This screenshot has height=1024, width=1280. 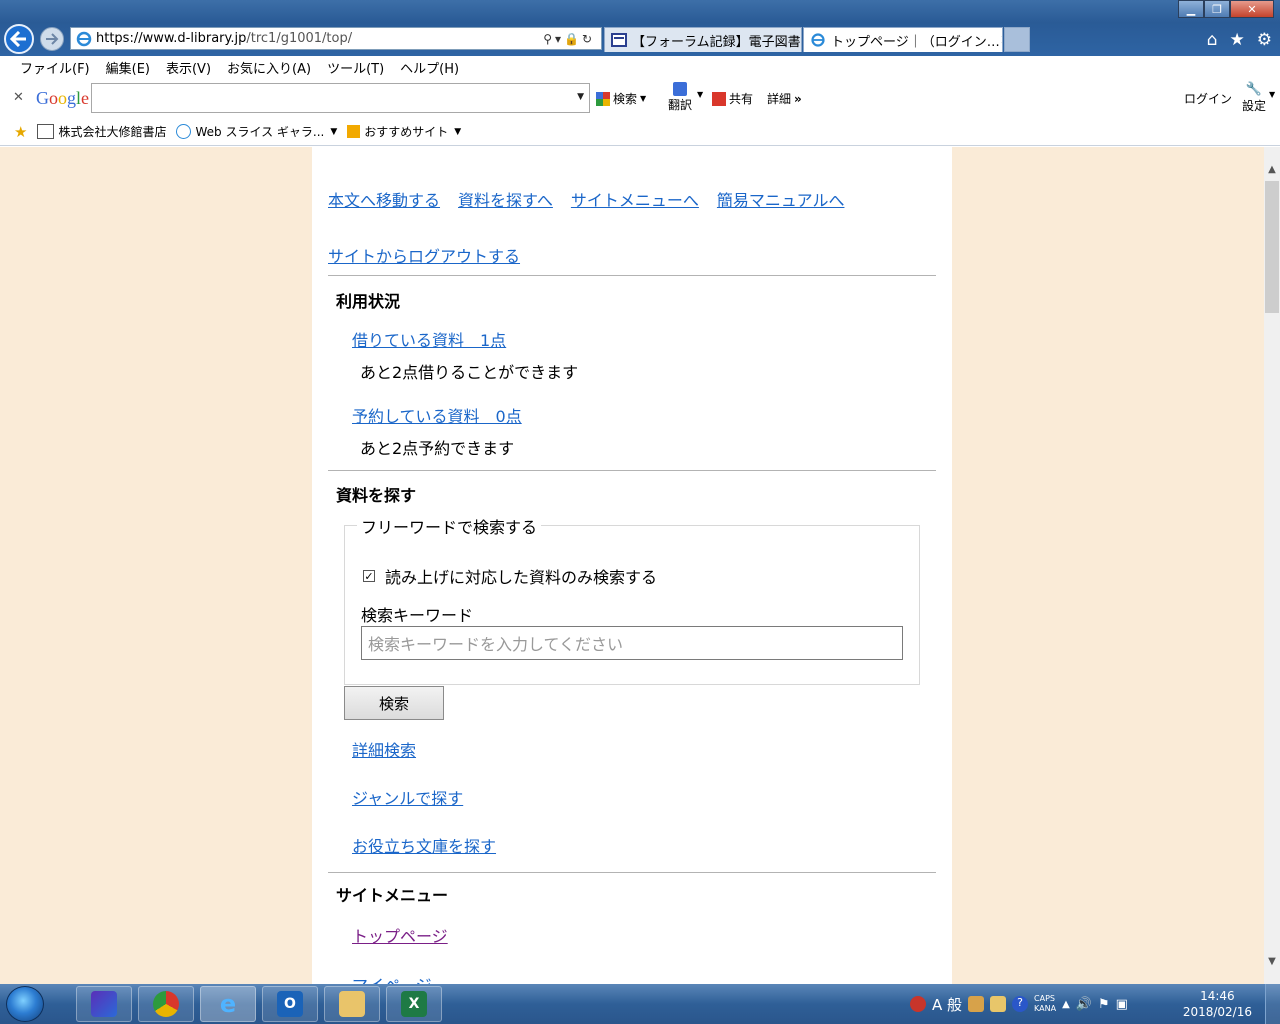 What do you see at coordinates (569, 39) in the screenshot?
I see `address-tools-icons: ⚲▾🔒↻` at bounding box center [569, 39].